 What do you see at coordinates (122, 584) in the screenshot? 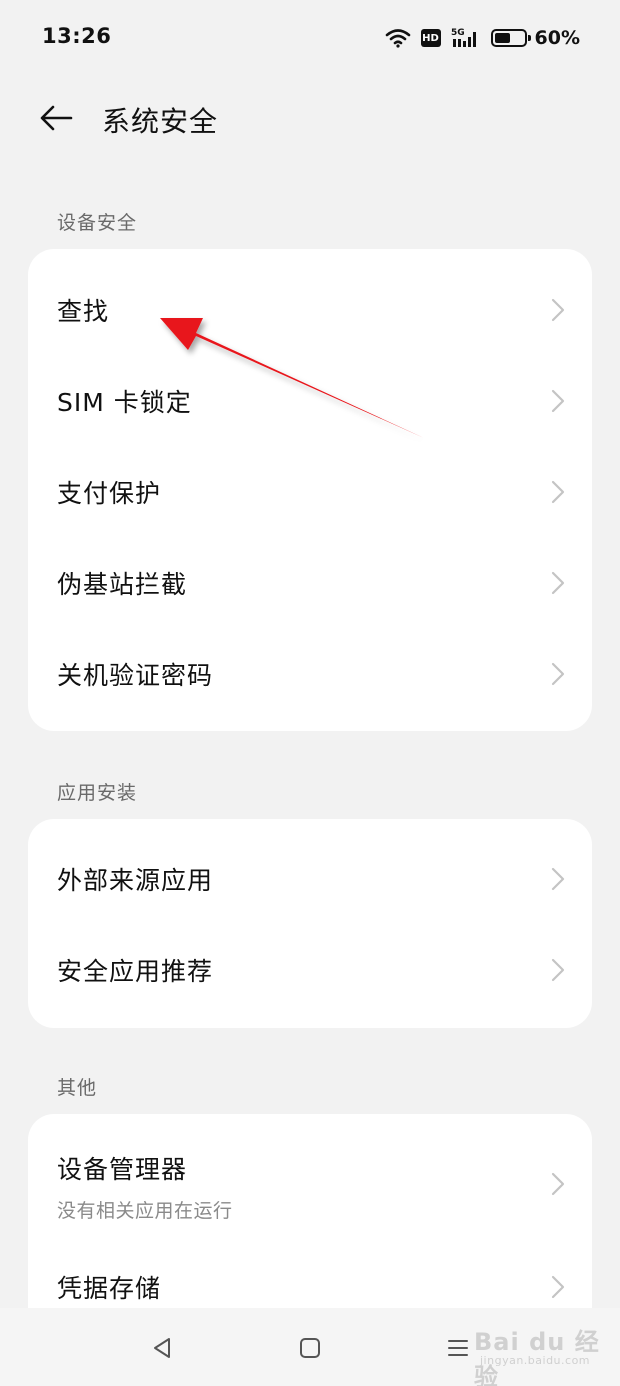
I see `list-item-label: 伪基站拦截` at bounding box center [122, 584].